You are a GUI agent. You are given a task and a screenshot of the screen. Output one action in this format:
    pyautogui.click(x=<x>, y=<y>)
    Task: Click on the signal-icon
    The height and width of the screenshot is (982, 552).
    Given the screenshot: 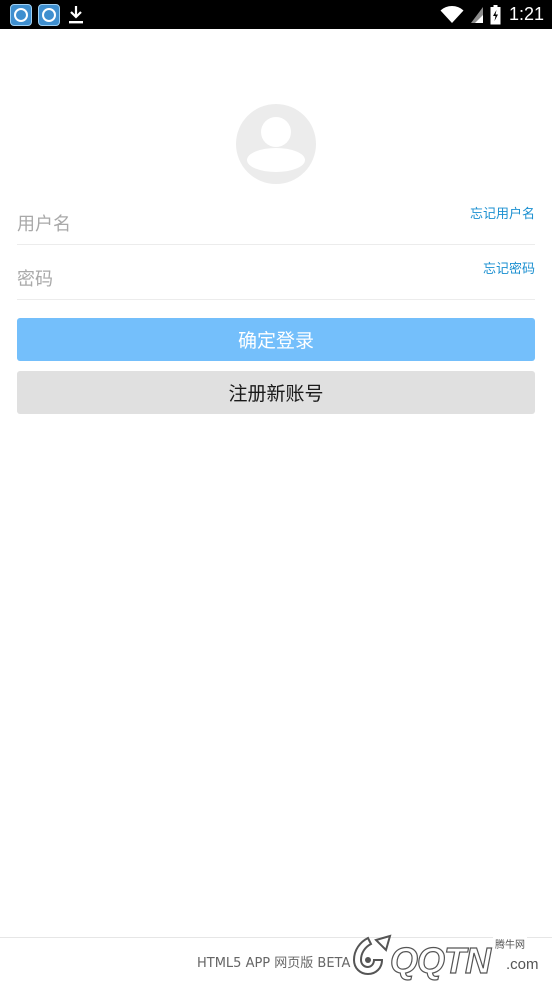 What is the action you would take?
    pyautogui.click(x=477, y=15)
    